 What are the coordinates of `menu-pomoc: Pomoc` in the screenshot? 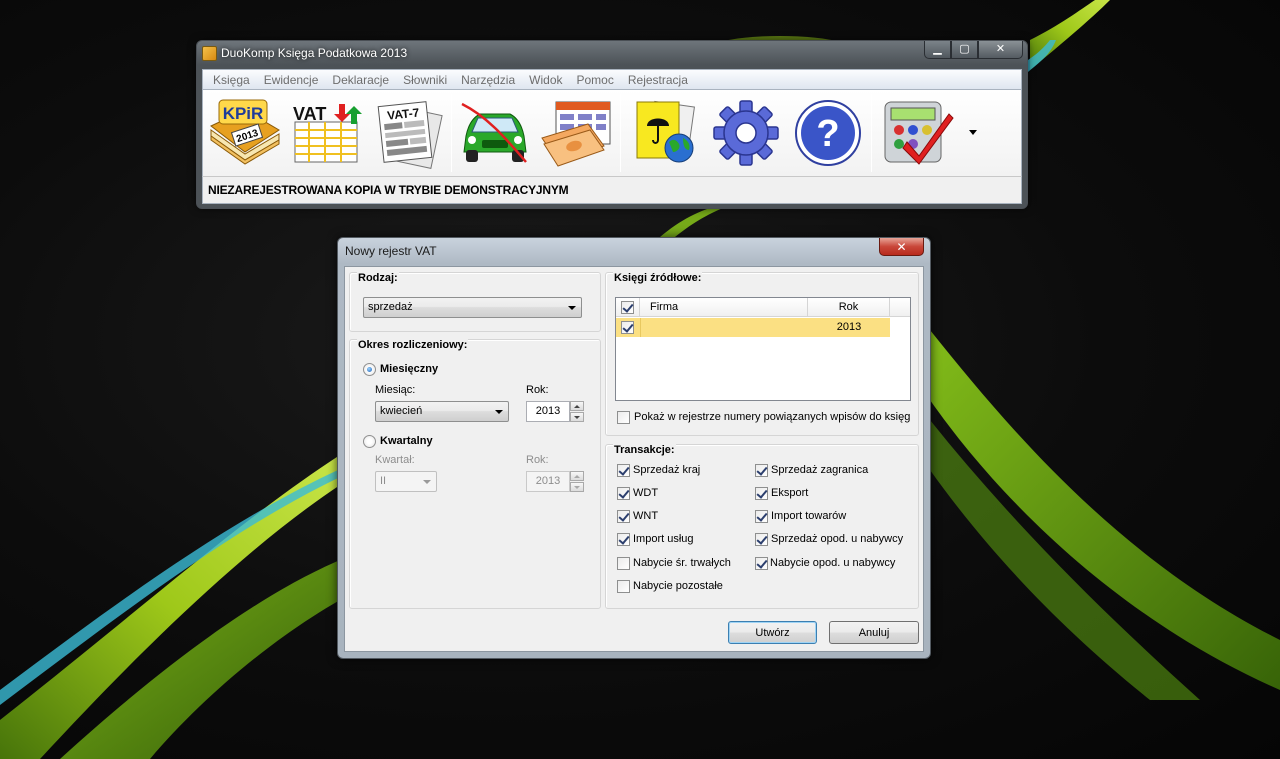 It's located at (595, 80).